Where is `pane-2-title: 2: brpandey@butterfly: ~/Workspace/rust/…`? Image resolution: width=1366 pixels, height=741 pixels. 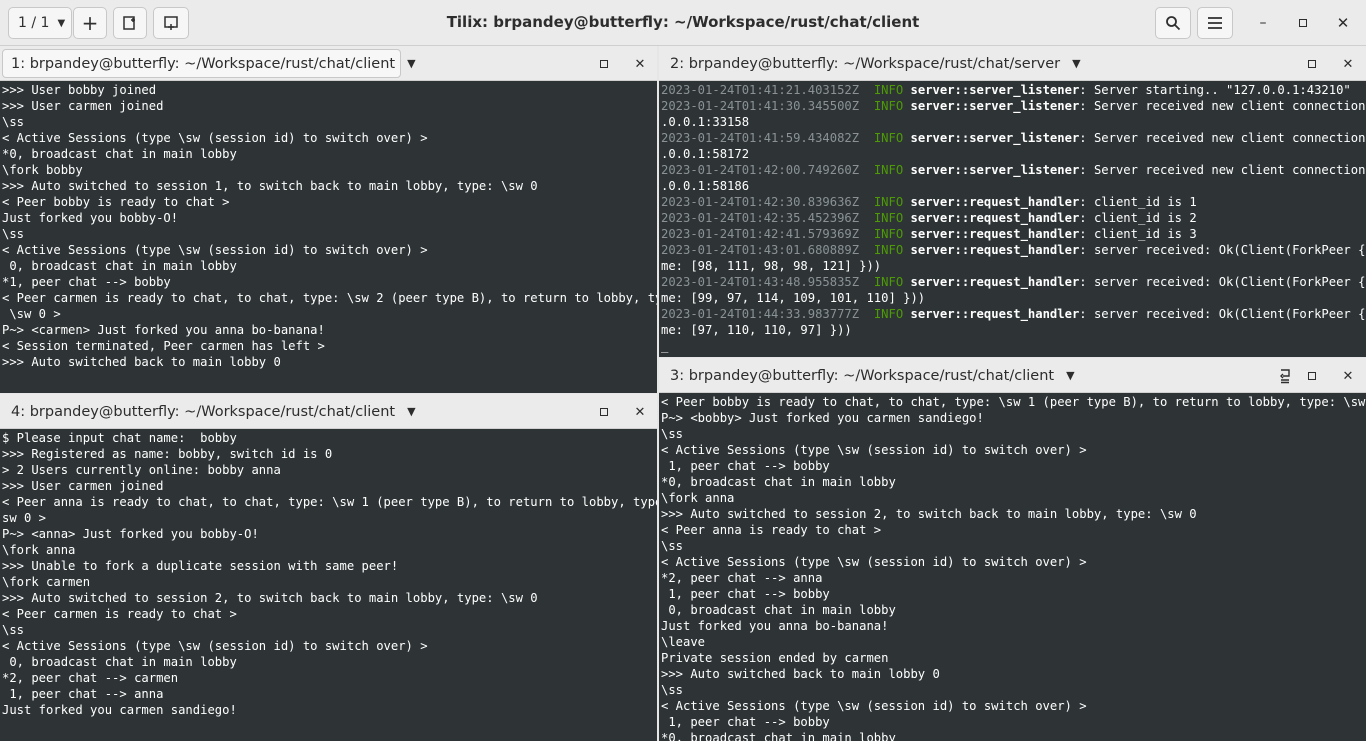 pane-2-title: 2: brpandey@butterfly: ~/Workspace/rust/… is located at coordinates (865, 63).